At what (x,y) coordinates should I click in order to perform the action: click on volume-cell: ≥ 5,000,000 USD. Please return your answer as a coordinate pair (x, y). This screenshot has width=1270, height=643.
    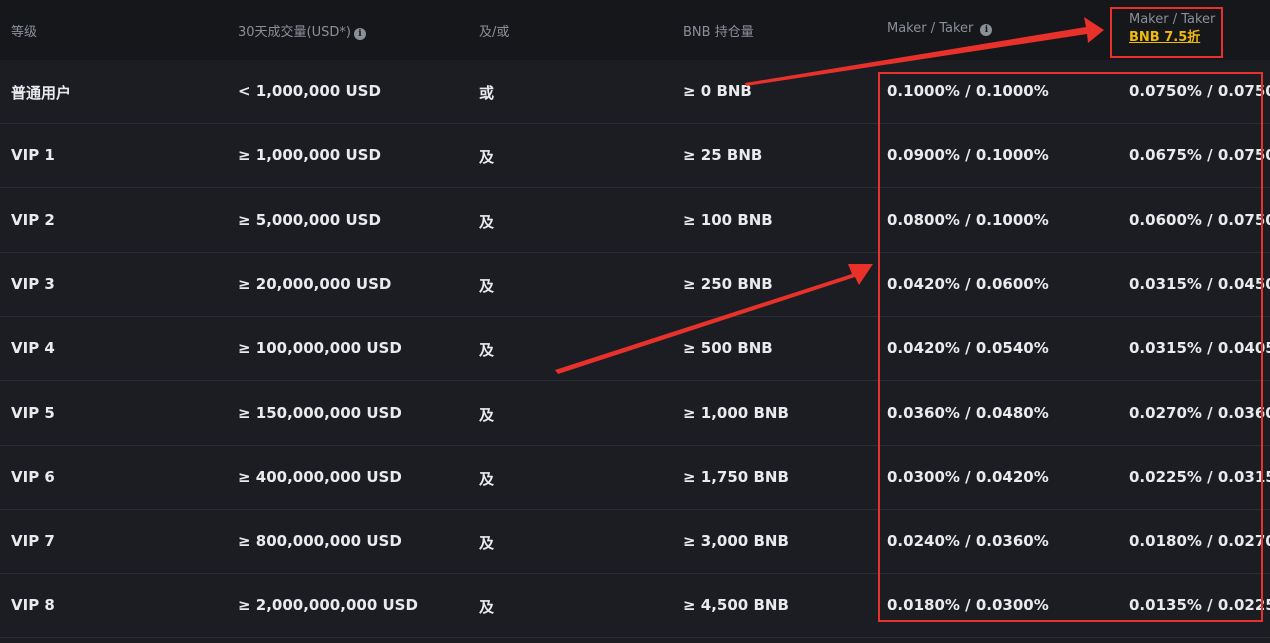
    Looking at the image, I should click on (309, 219).